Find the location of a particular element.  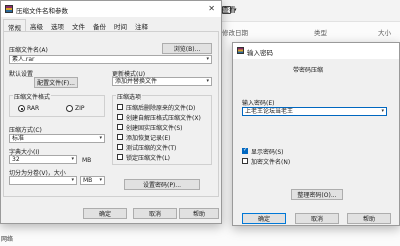

view-label: 查看 is located at coordinates (229, 10).